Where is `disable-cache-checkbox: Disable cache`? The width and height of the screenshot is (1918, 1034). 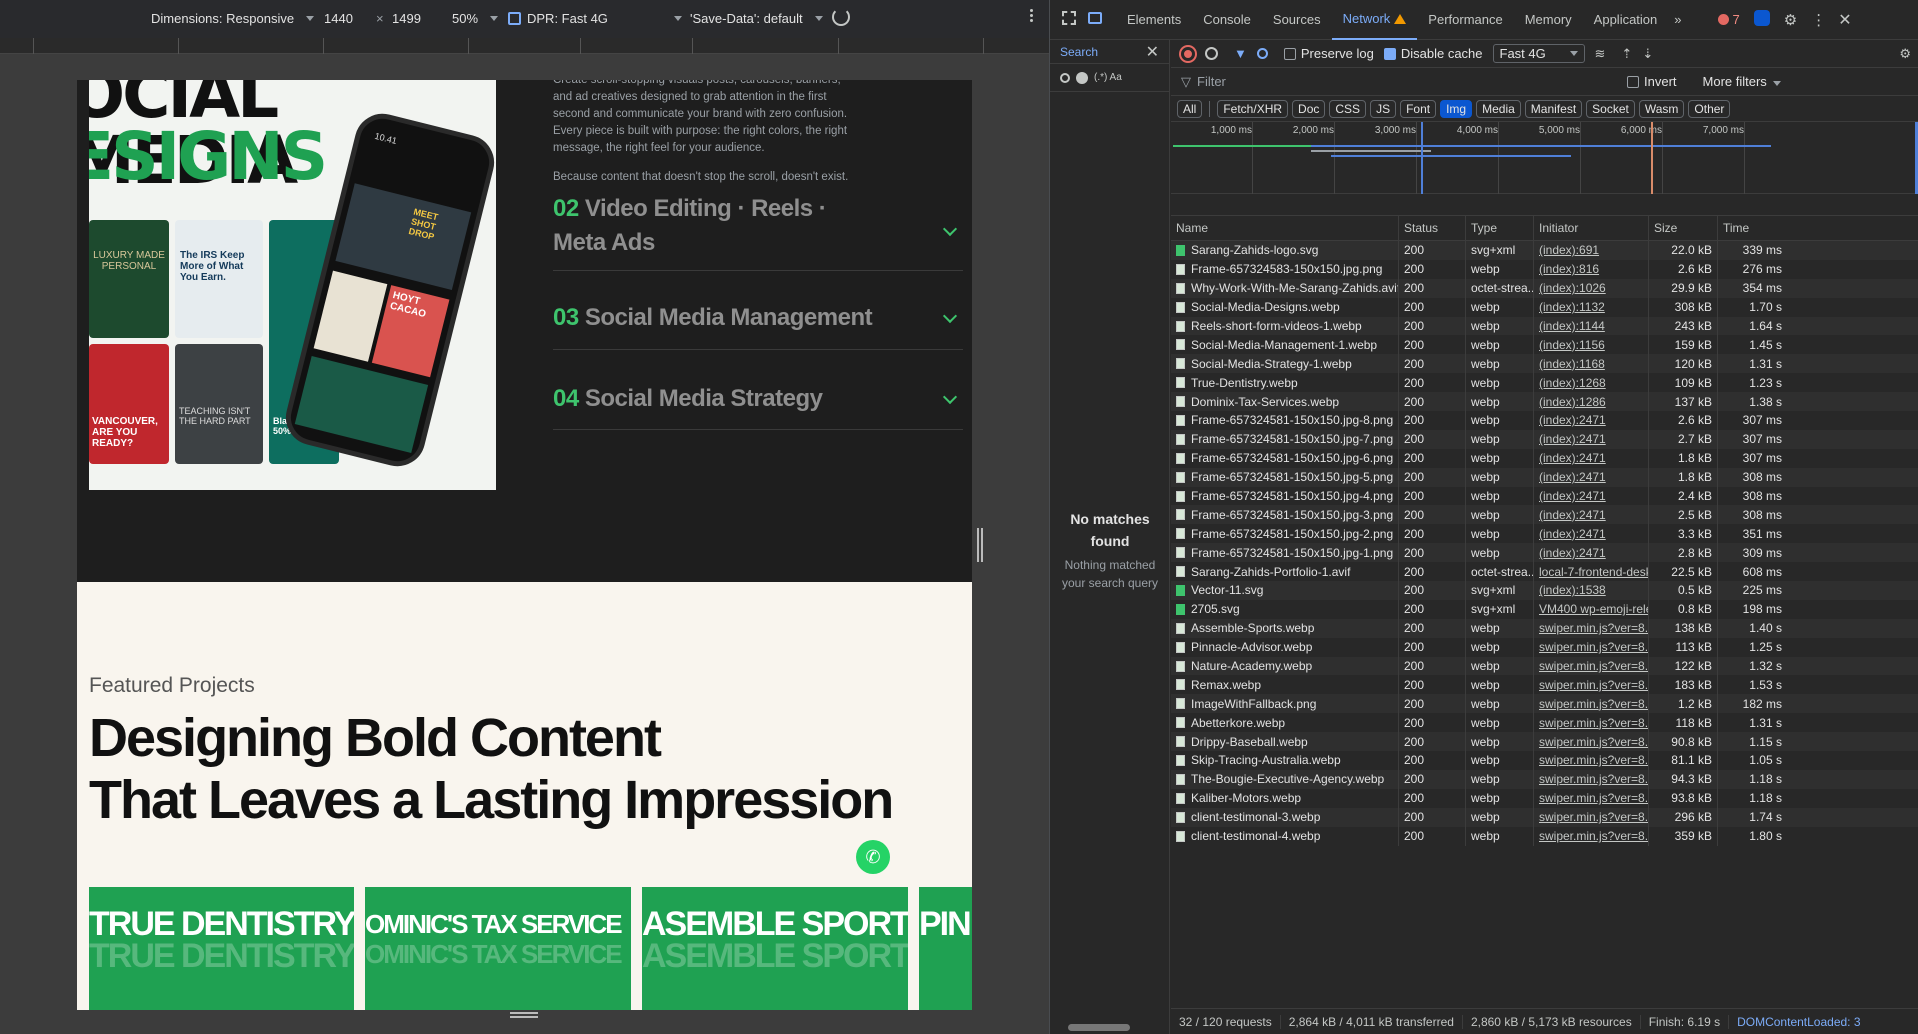 disable-cache-checkbox: Disable cache is located at coordinates (1433, 53).